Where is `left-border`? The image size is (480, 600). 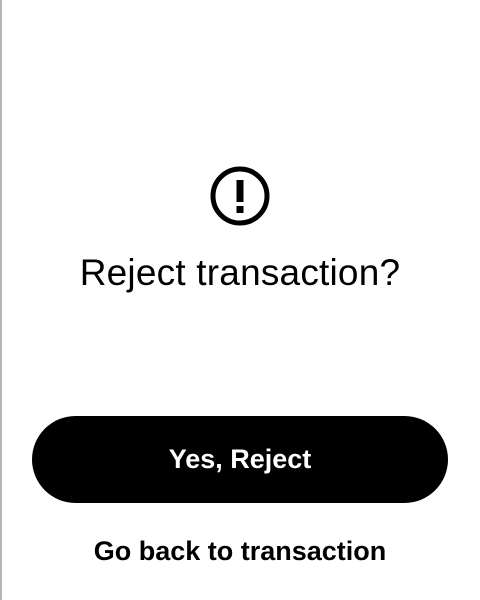
left-border is located at coordinates (1, 300).